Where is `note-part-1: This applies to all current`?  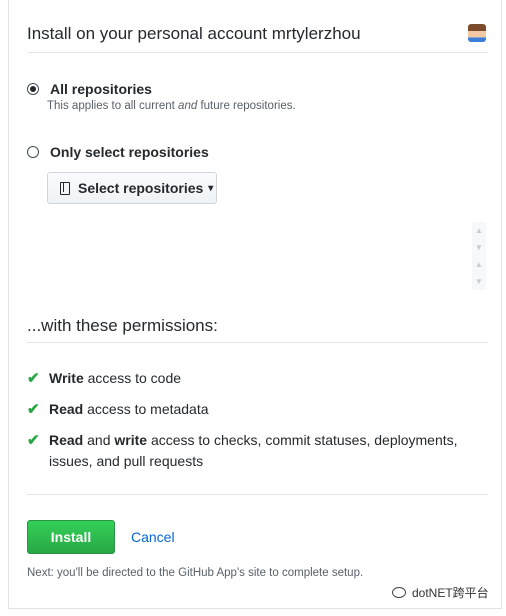 note-part-1: This applies to all current is located at coordinates (111, 106).